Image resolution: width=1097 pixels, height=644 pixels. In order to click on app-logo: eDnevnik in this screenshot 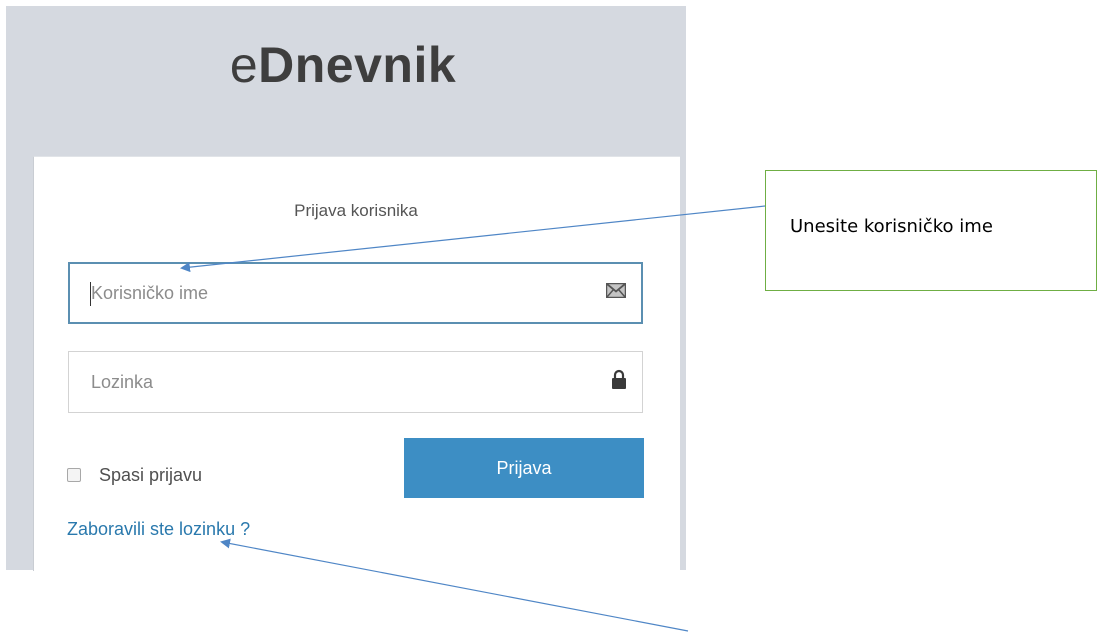, I will do `click(343, 65)`.